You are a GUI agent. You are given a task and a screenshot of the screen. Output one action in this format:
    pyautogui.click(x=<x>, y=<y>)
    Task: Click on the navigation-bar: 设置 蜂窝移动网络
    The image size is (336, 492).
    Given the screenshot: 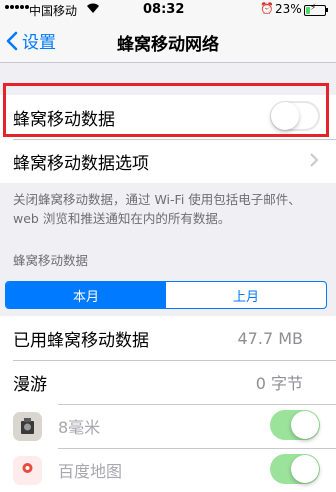 What is the action you would take?
    pyautogui.click(x=168, y=41)
    